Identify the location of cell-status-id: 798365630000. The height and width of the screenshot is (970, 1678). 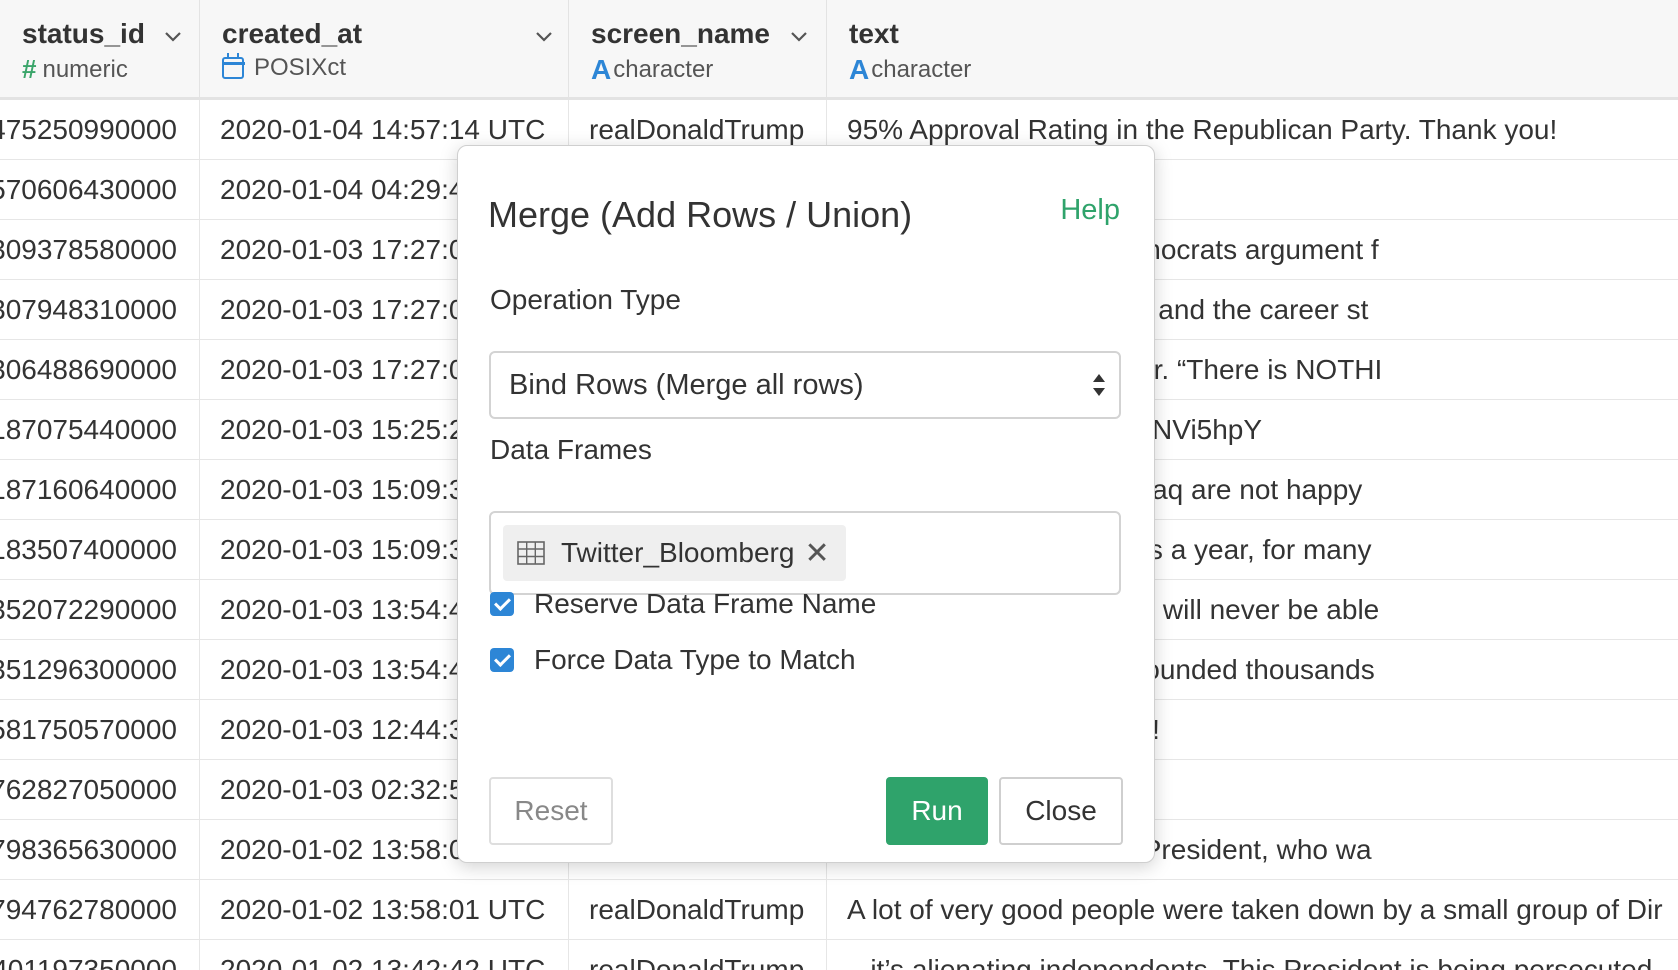
(100, 850).